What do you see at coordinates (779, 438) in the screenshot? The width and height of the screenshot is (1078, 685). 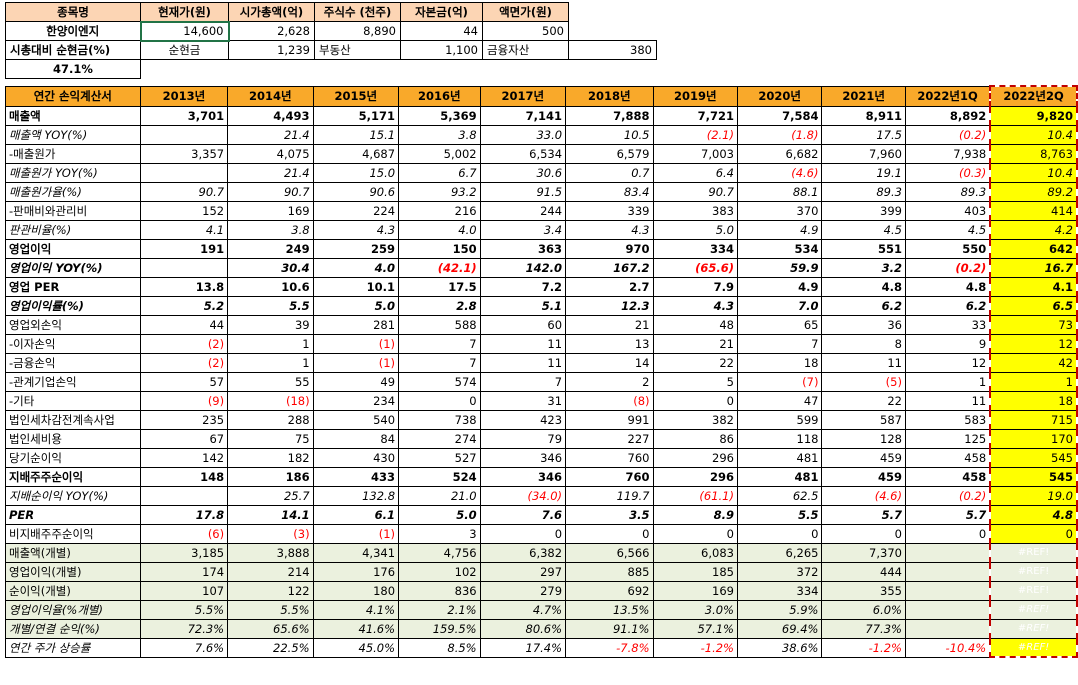 I see `value-cell: 118` at bounding box center [779, 438].